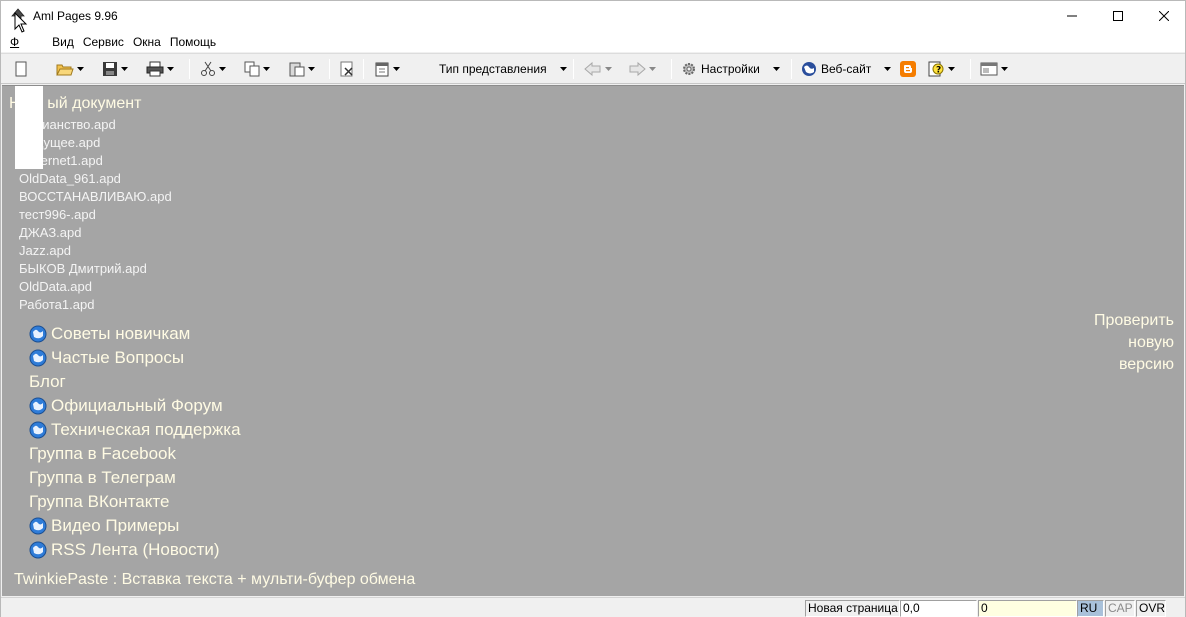 This screenshot has height=617, width=1186. What do you see at coordinates (593, 42) in the screenshot?
I see `menu-bar: Ф Вид Сервис Окна Помощь` at bounding box center [593, 42].